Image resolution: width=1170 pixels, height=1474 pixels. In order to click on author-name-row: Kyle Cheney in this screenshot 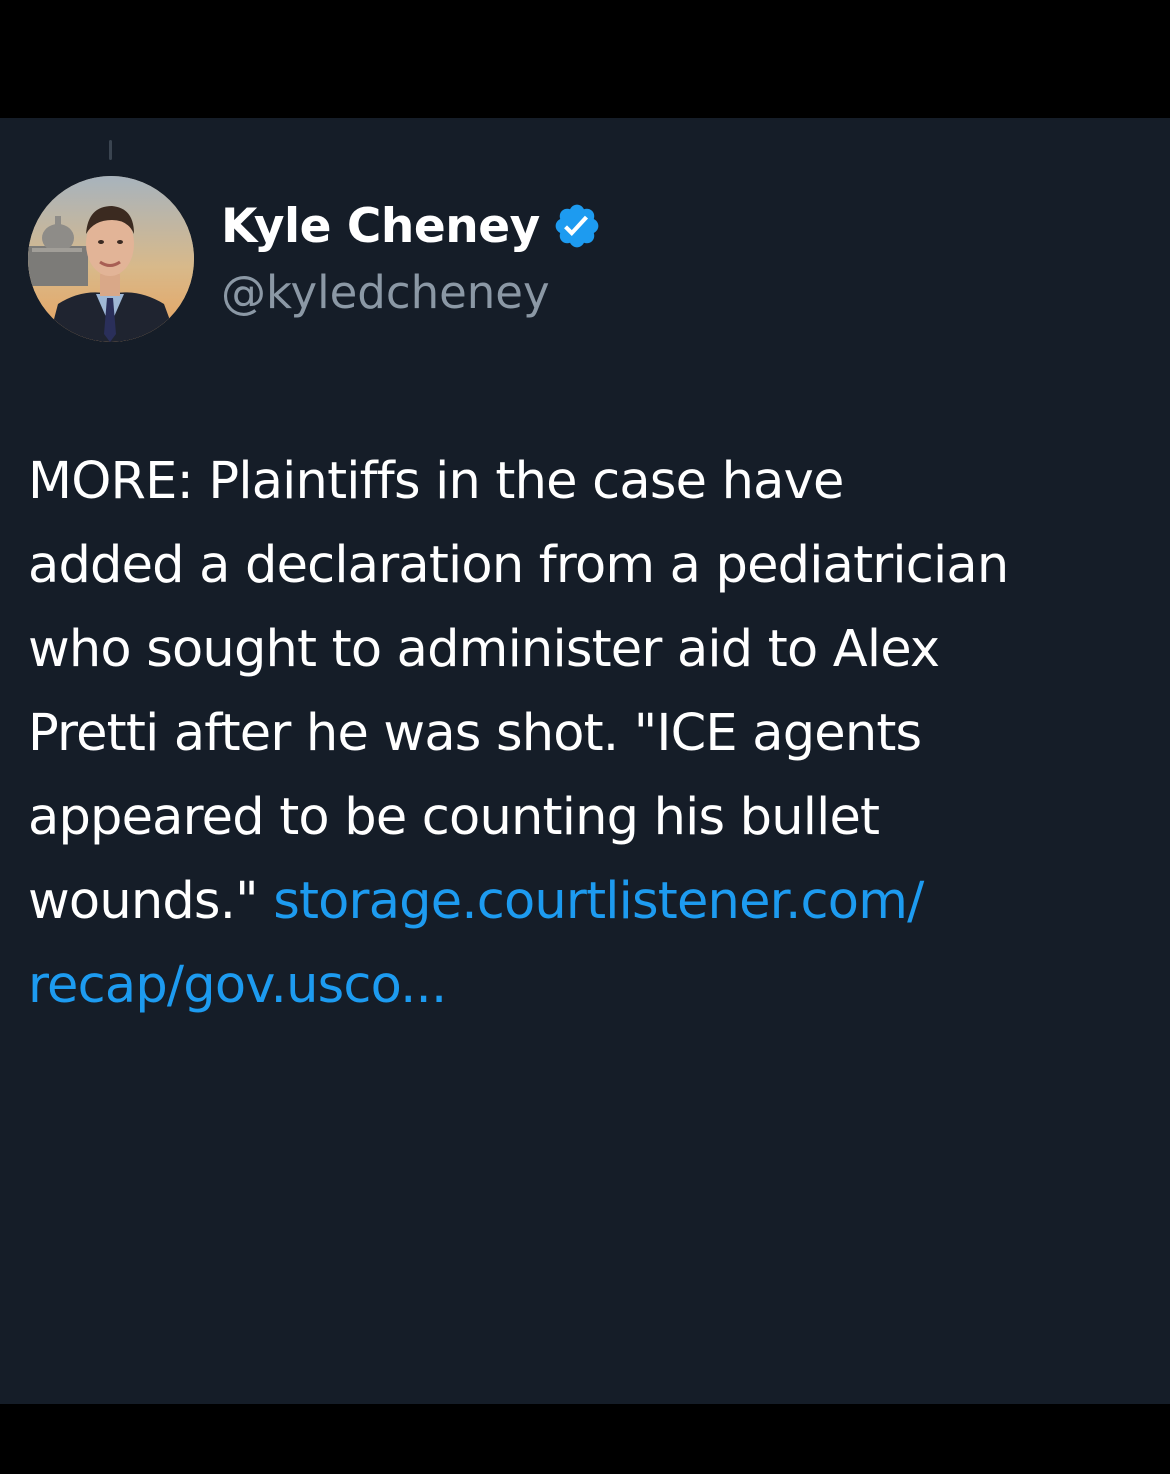, I will do `click(411, 226)`.